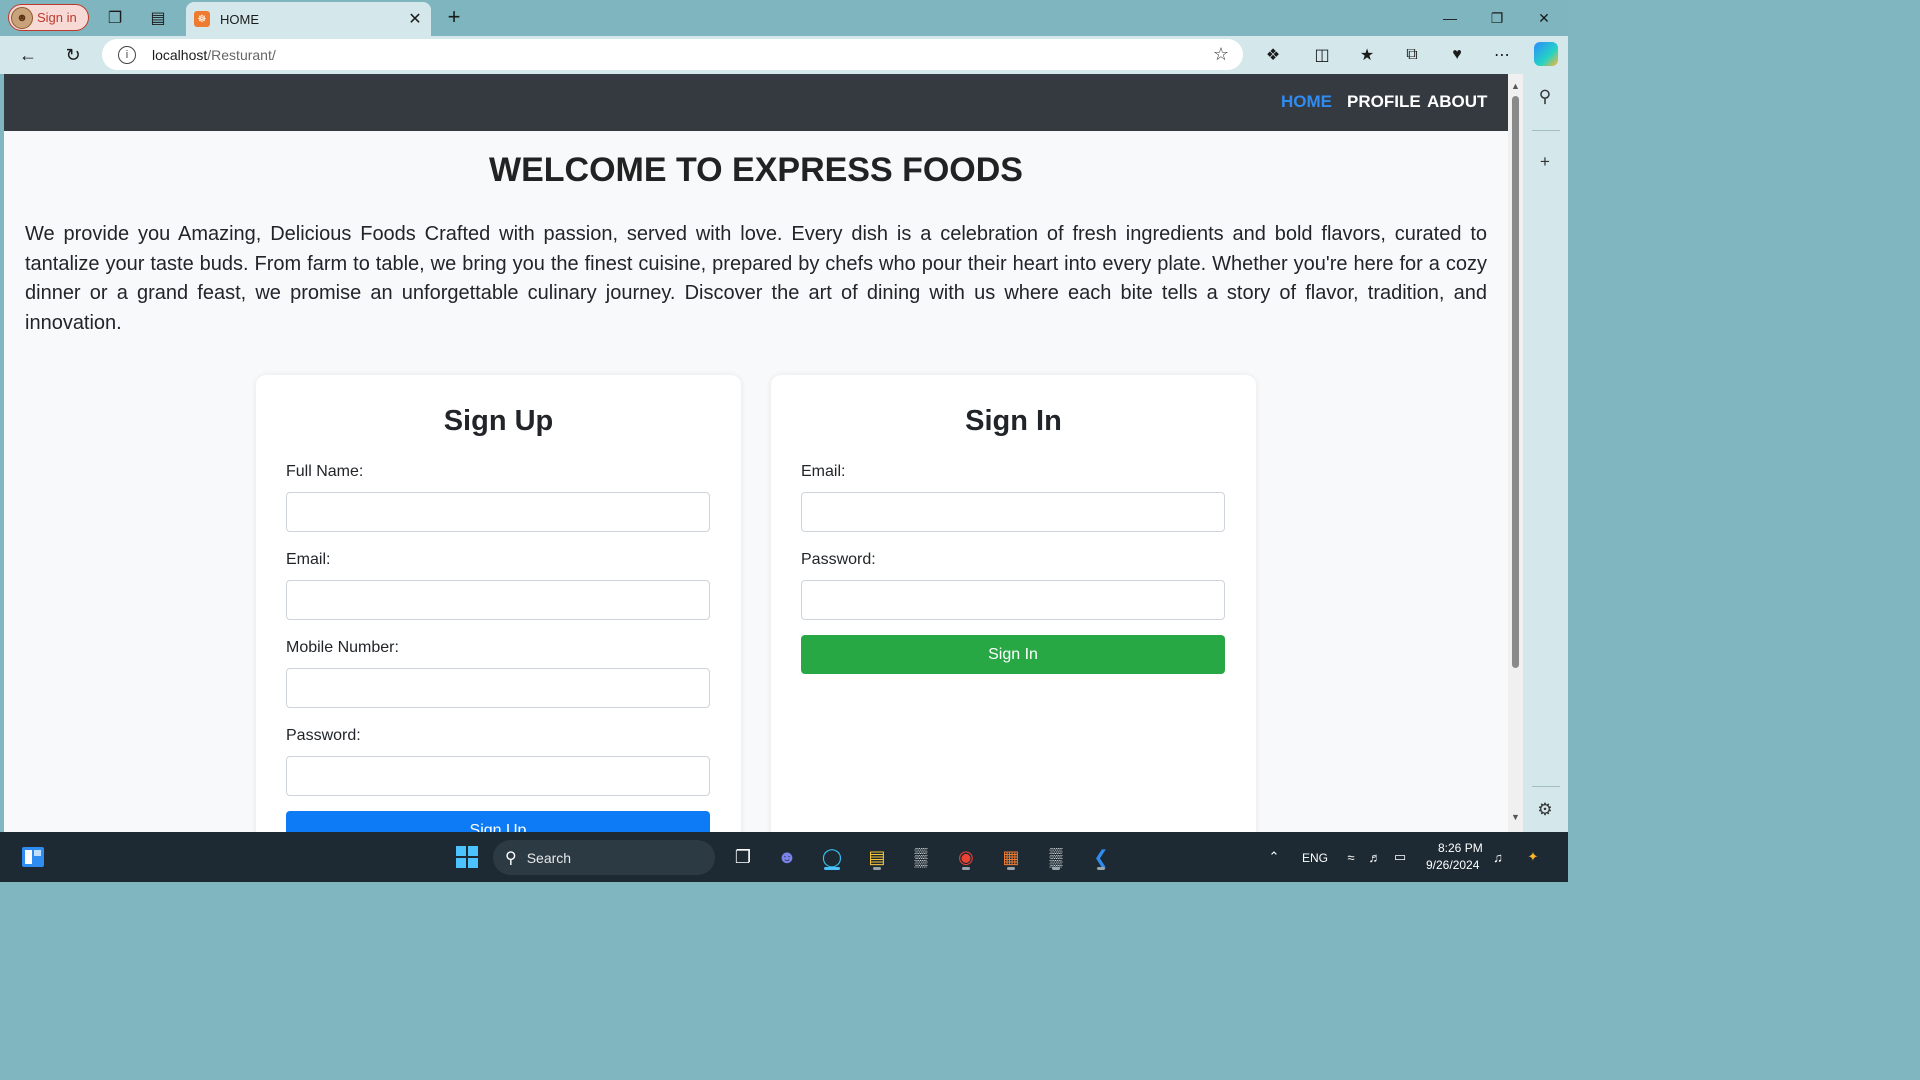  I want to click on vscode-icon: ❮, so click(1101, 857).